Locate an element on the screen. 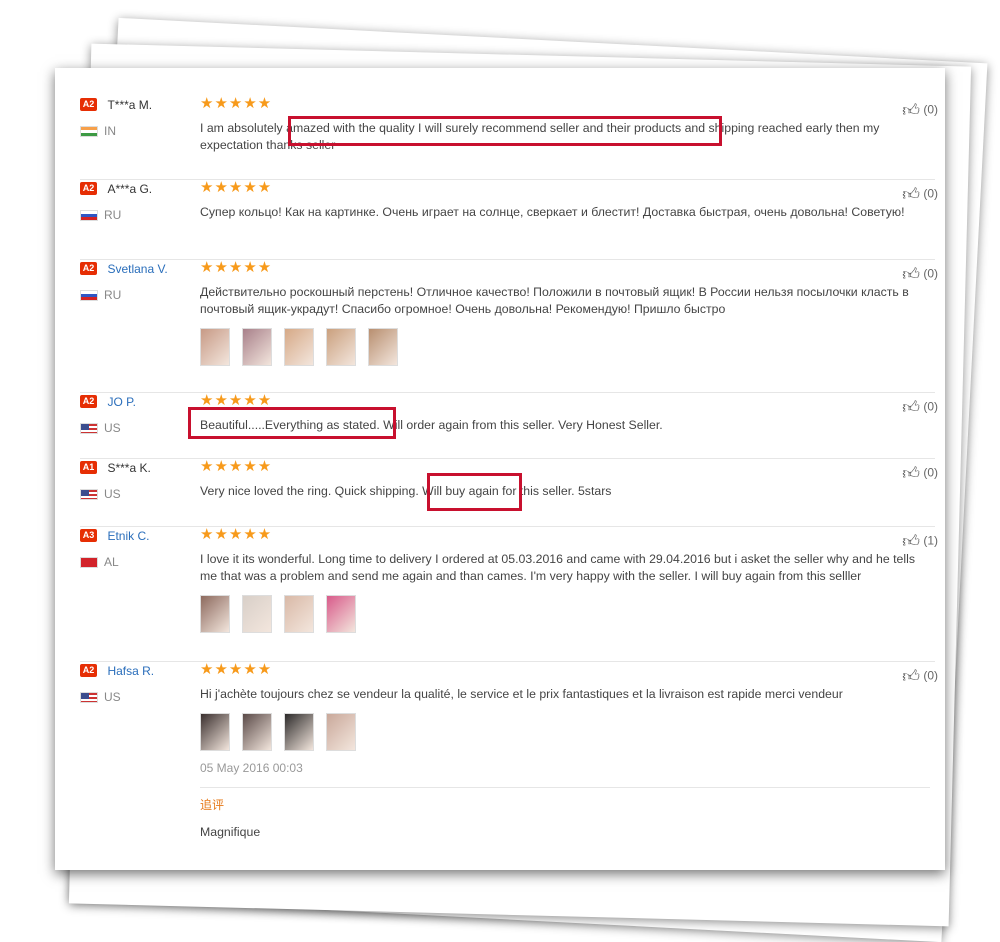  reviewer-info: A3 Etnik C. AL is located at coordinates (135, 548).